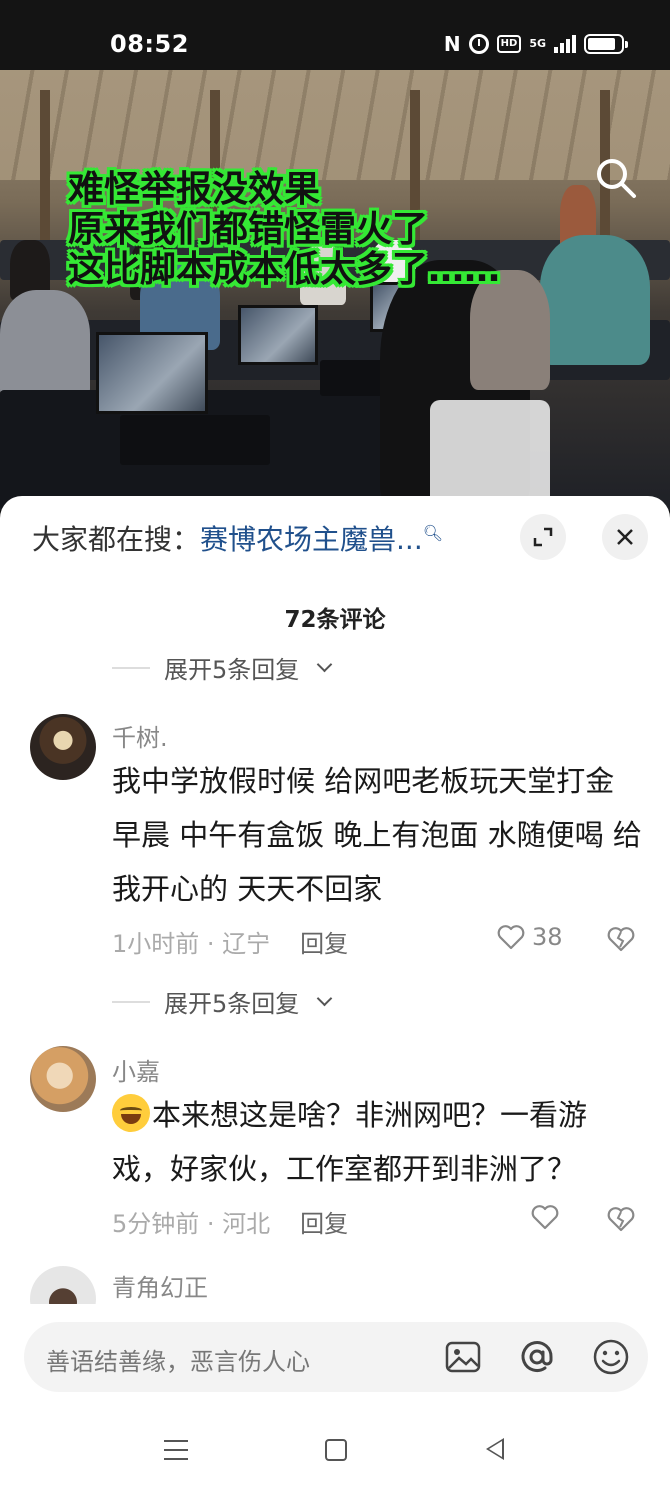 The width and height of the screenshot is (670, 1490). What do you see at coordinates (149, 44) in the screenshot?
I see `status-time: 08:52` at bounding box center [149, 44].